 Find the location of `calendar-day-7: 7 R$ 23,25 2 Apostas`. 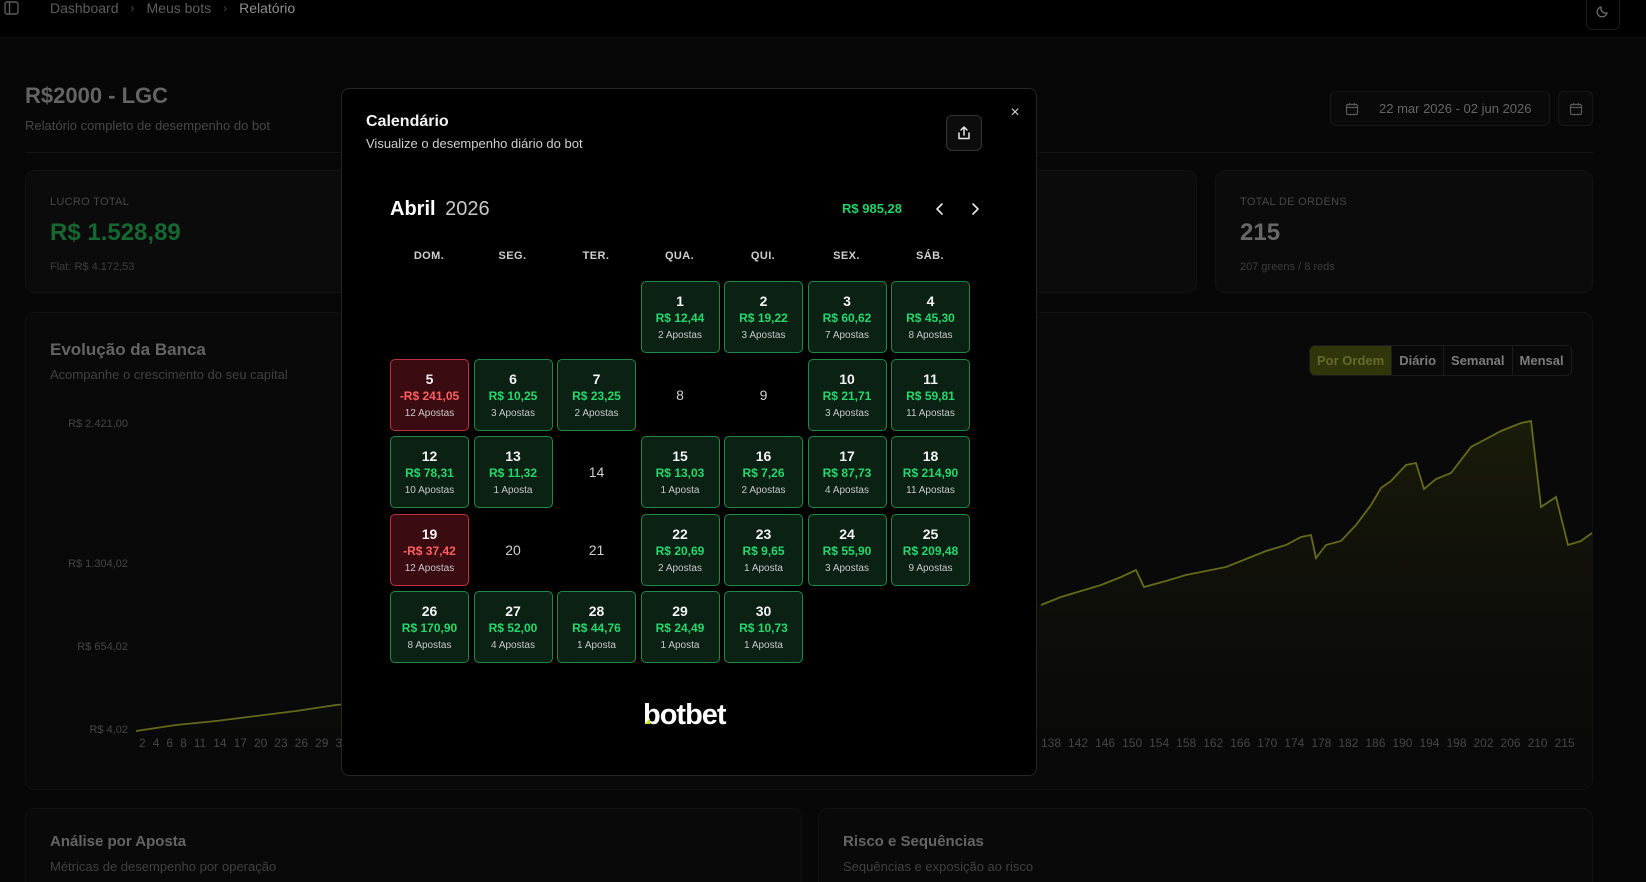

calendar-day-7: 7 R$ 23,25 2 Apostas is located at coordinates (596, 394).